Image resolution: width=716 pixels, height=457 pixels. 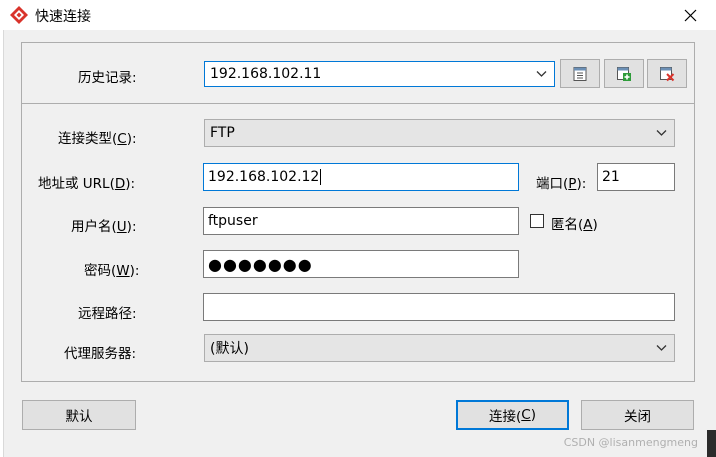 What do you see at coordinates (439, 133) in the screenshot?
I see `connection-type-select: FTP` at bounding box center [439, 133].